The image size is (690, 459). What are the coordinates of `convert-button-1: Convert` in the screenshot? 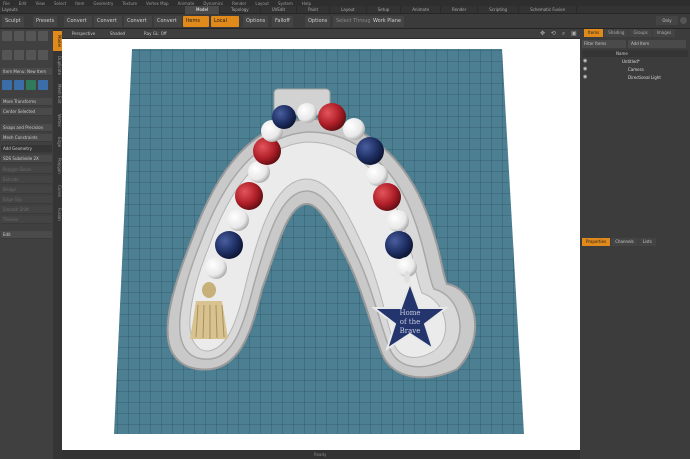 It's located at (78, 21).